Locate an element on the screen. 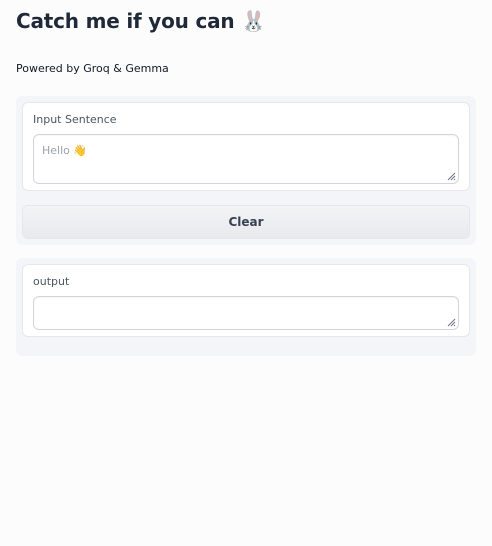  input-placeholder: Hello 👋 is located at coordinates (65, 150).